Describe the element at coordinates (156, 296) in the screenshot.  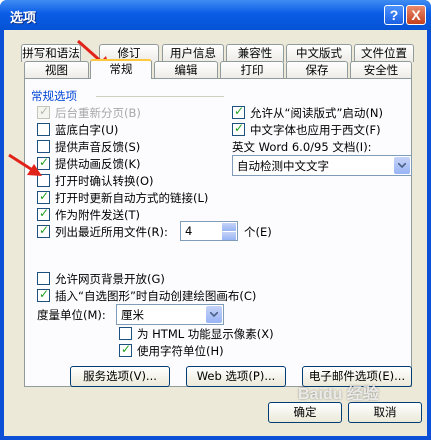
I see `drawing-canvas-label: 插入“自选图形”时自动创建绘图画布(C)` at that location.